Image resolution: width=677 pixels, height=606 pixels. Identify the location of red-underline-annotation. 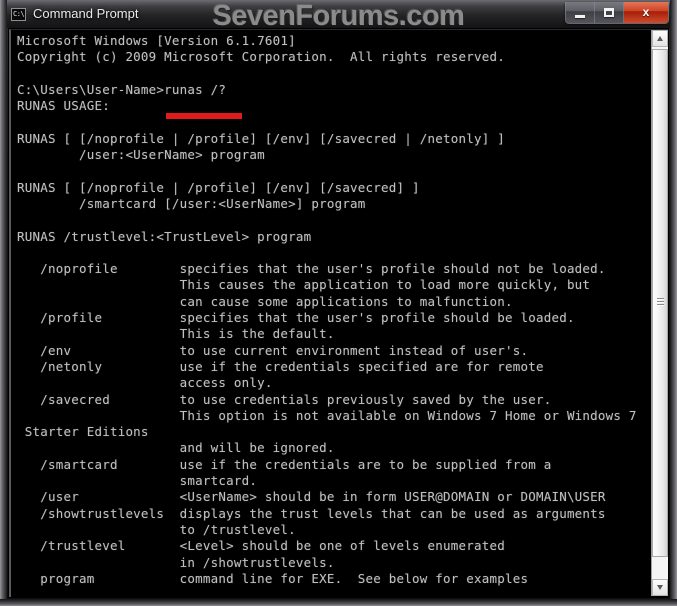
(204, 116).